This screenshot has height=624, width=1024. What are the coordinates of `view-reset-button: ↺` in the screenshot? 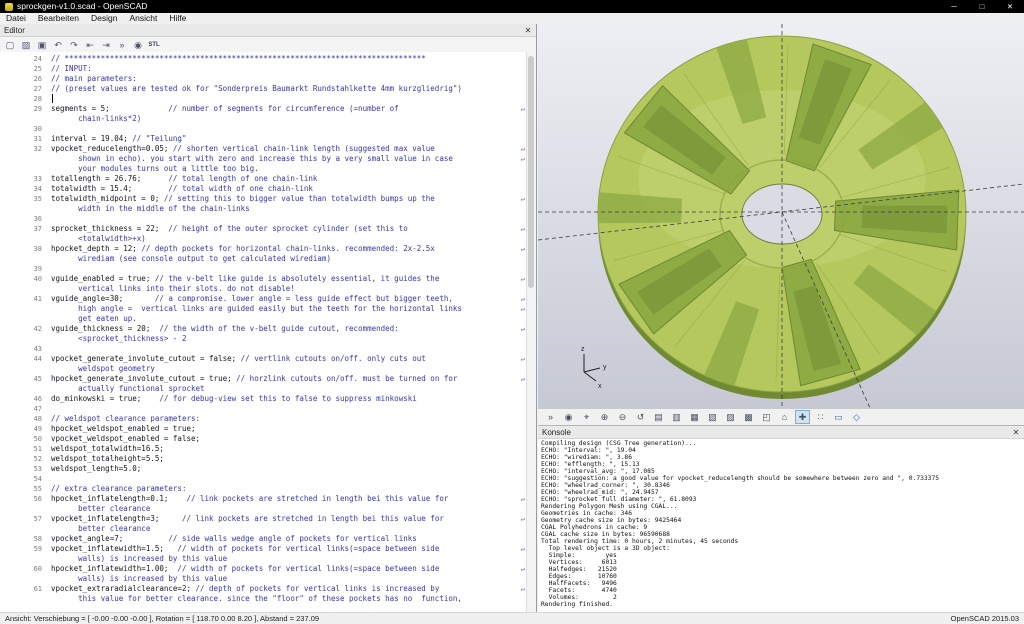 It's located at (640, 417).